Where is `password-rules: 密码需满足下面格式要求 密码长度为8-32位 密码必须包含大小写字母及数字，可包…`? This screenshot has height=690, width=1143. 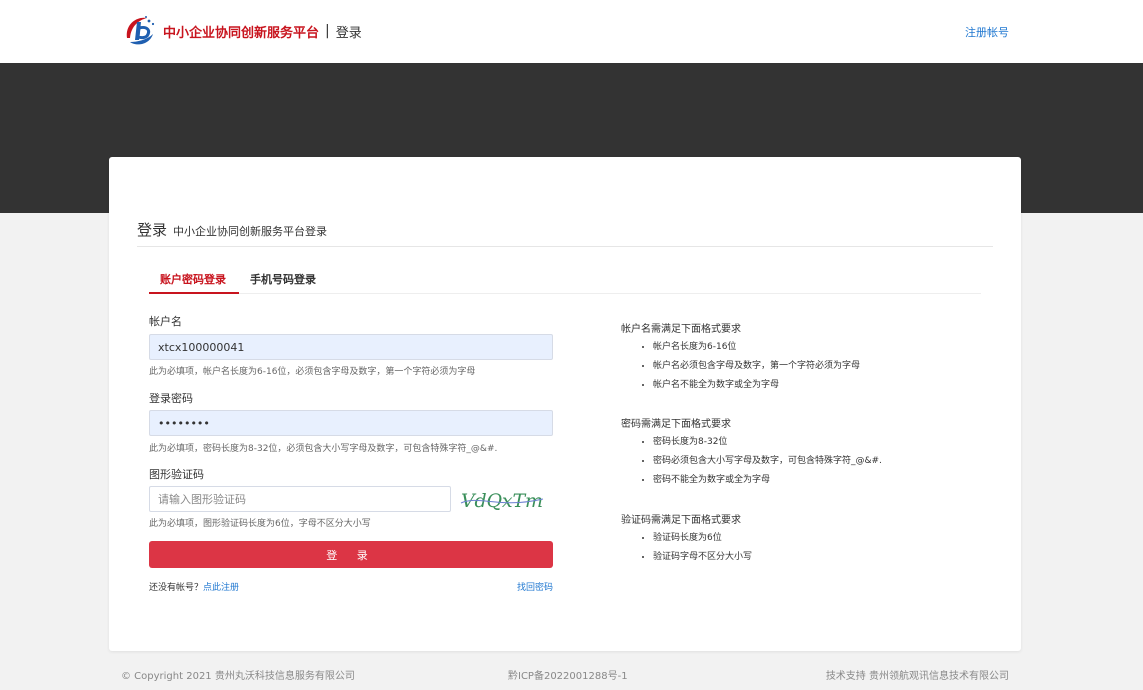
password-rules: 密码需满足下面格式要求 密码长度为8-32位 密码必须包含大小写字母及数字，可包… is located at coordinates (811, 463).